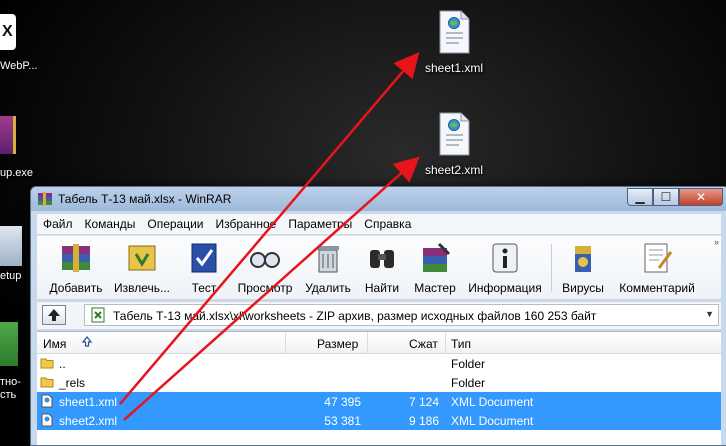 Image resolution: width=726 pixels, height=446 pixels. What do you see at coordinates (716, 242) in the screenshot?
I see `toolbar-overflow-icon: »` at bounding box center [716, 242].